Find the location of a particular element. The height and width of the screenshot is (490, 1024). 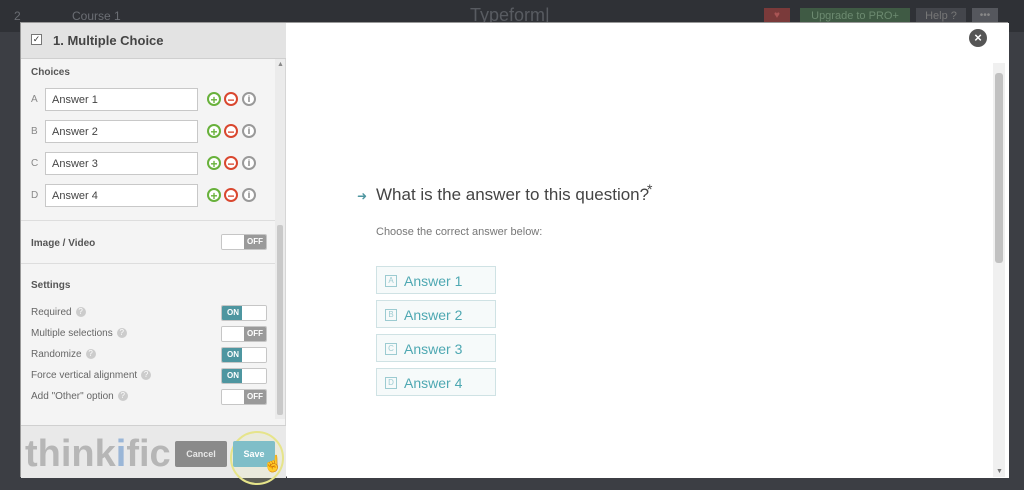

choice-letter: C is located at coordinates (35, 163).